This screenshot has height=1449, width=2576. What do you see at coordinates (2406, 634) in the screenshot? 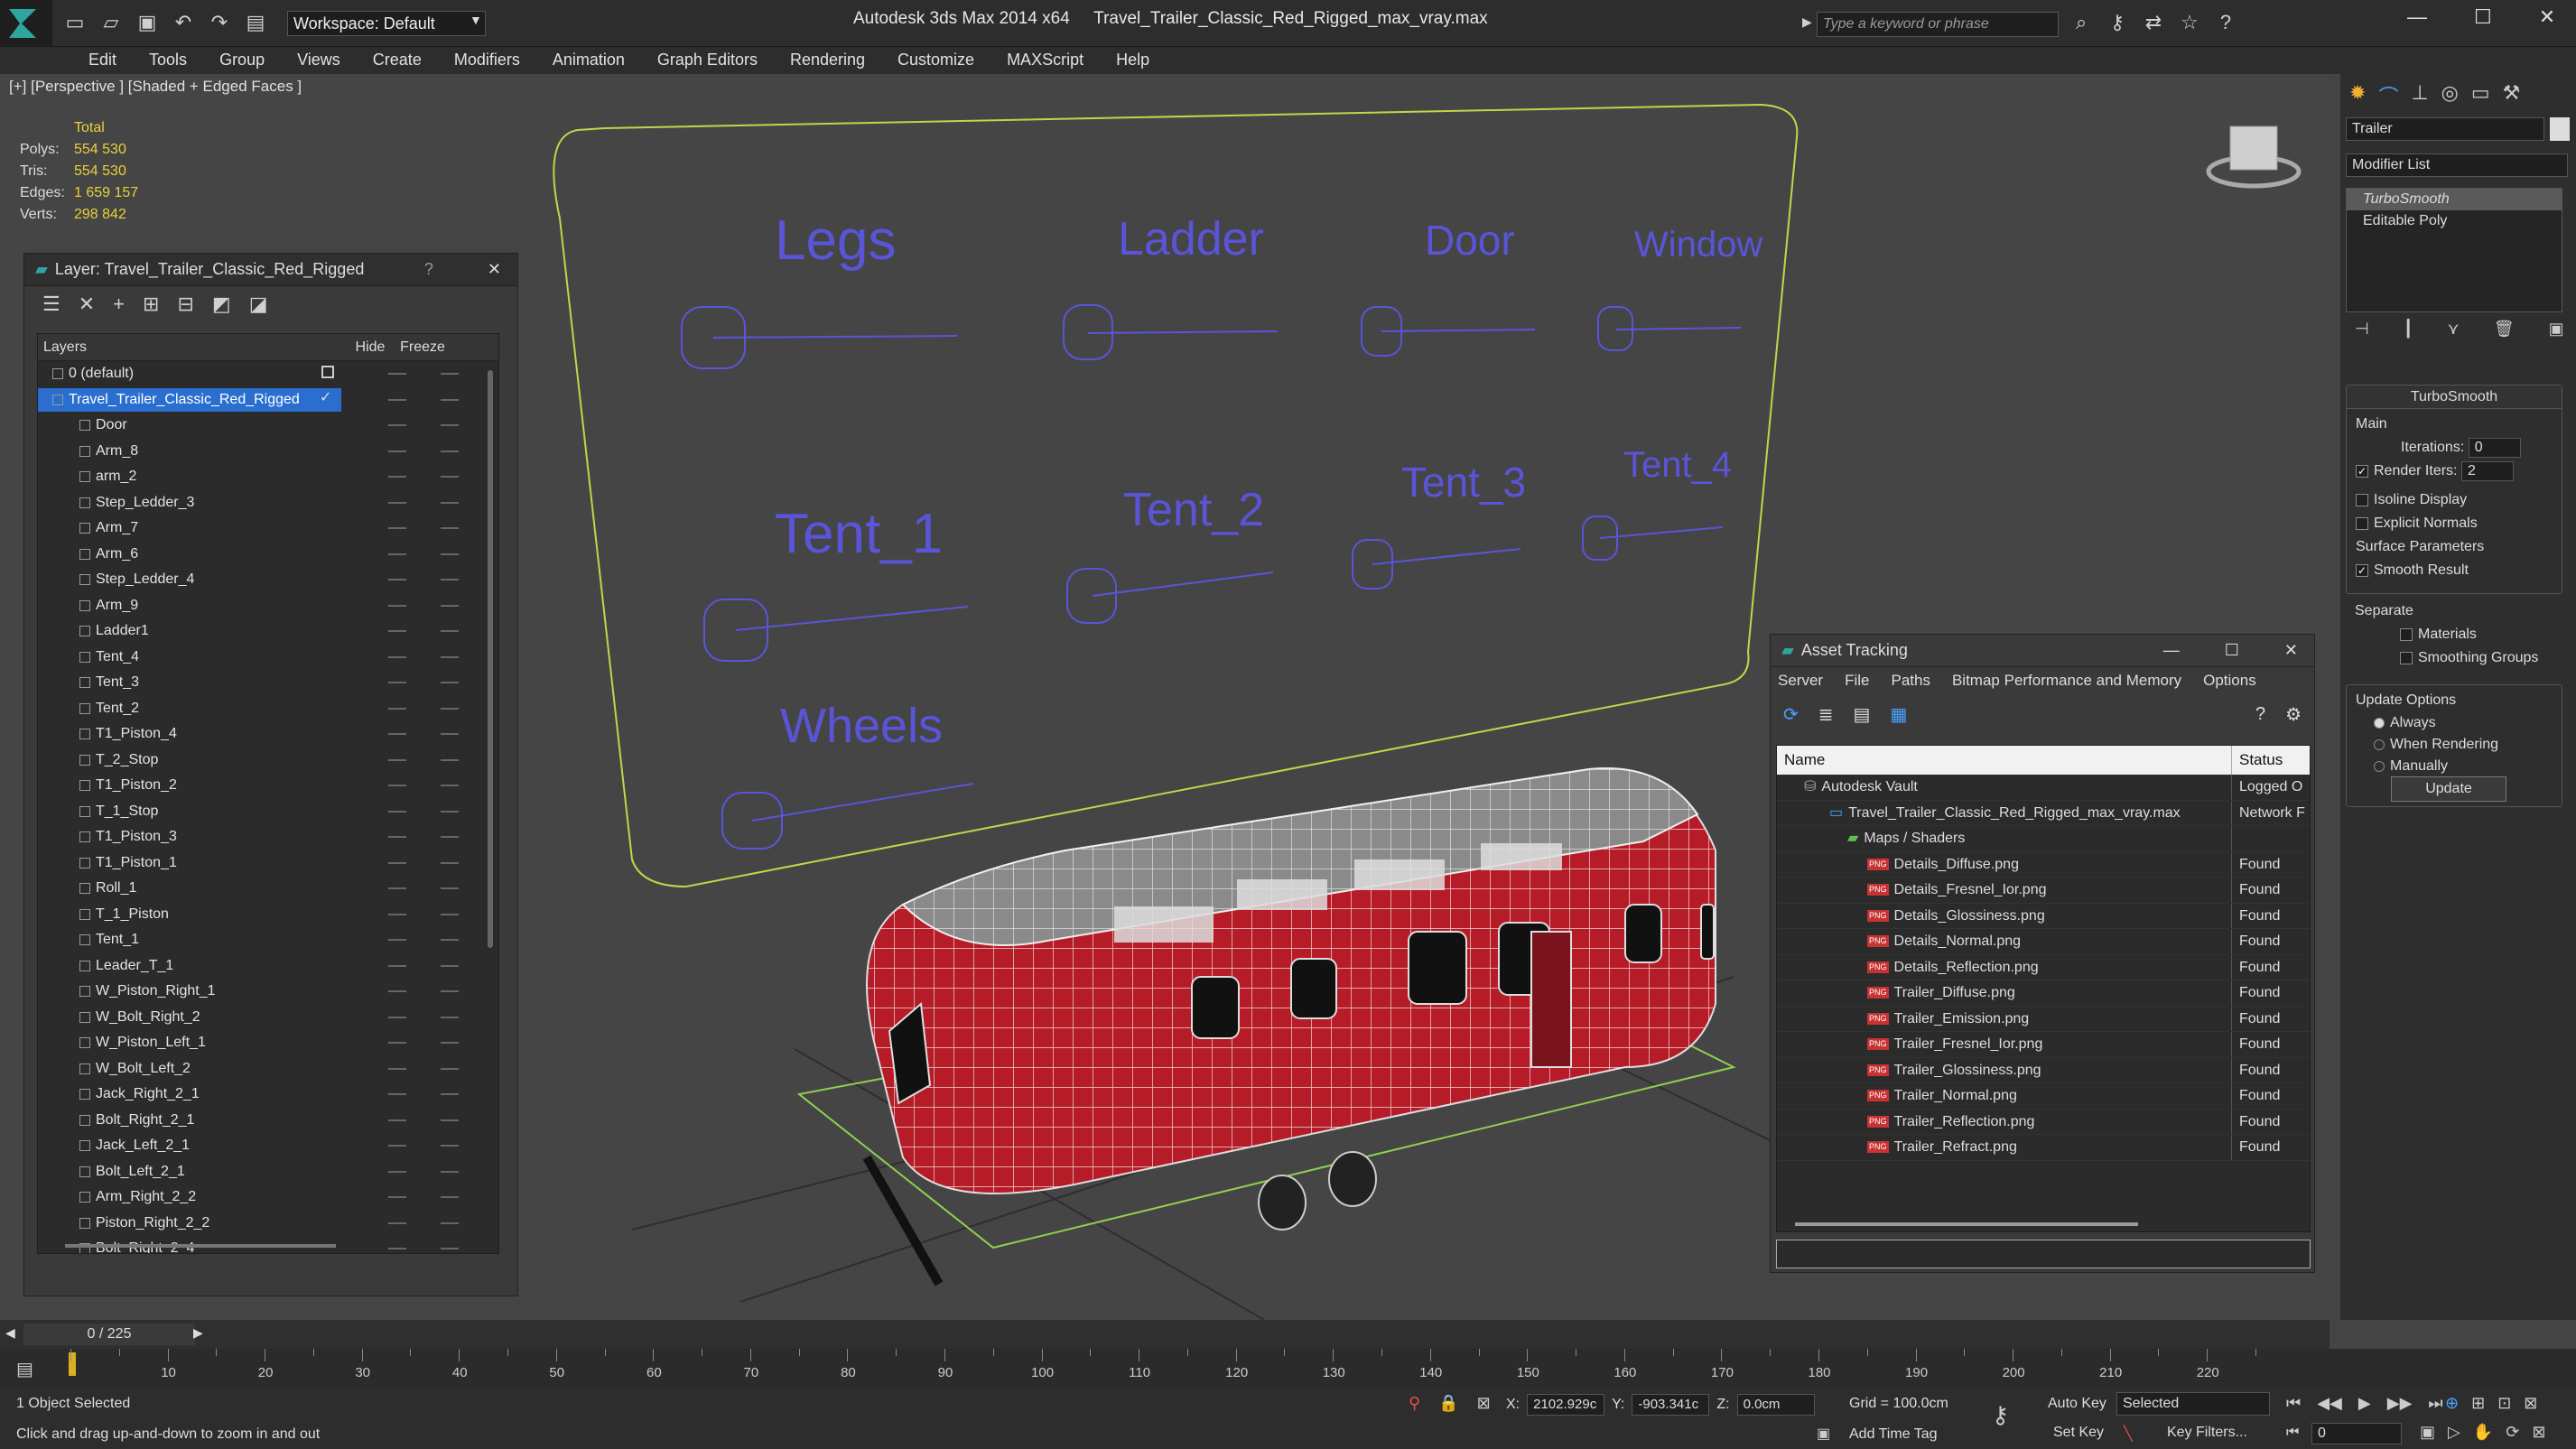
I see `materials-checkbox` at bounding box center [2406, 634].